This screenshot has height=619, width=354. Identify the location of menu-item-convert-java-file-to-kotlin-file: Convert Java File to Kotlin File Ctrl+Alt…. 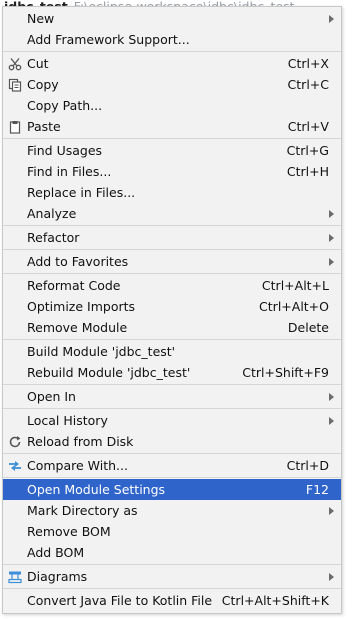
(172, 600).